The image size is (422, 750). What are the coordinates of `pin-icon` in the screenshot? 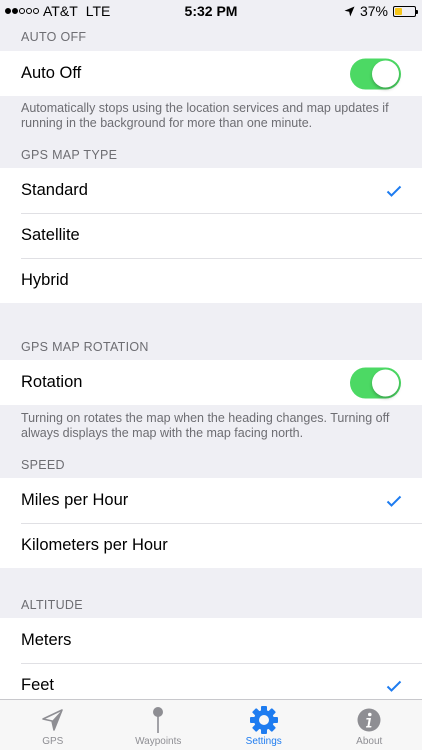 It's located at (158, 720).